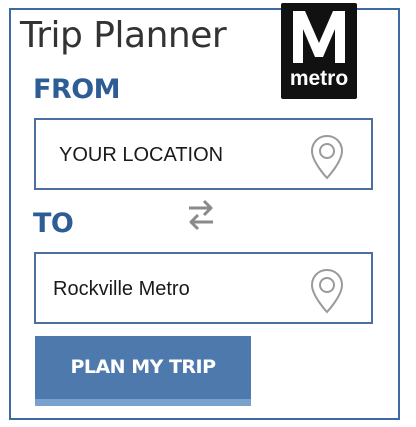 The height and width of the screenshot is (427, 416). What do you see at coordinates (203, 288) in the screenshot?
I see `to-field: Rockville Metro` at bounding box center [203, 288].